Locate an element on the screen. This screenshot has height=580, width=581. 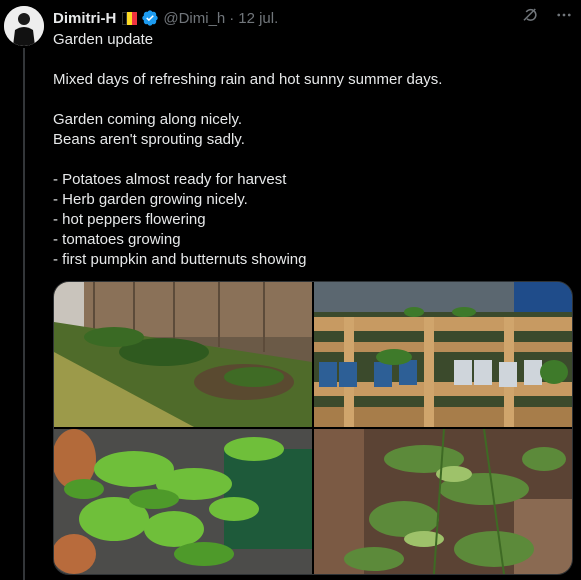
tweet-line: - hot peppers flowering is located at coordinates (129, 219).